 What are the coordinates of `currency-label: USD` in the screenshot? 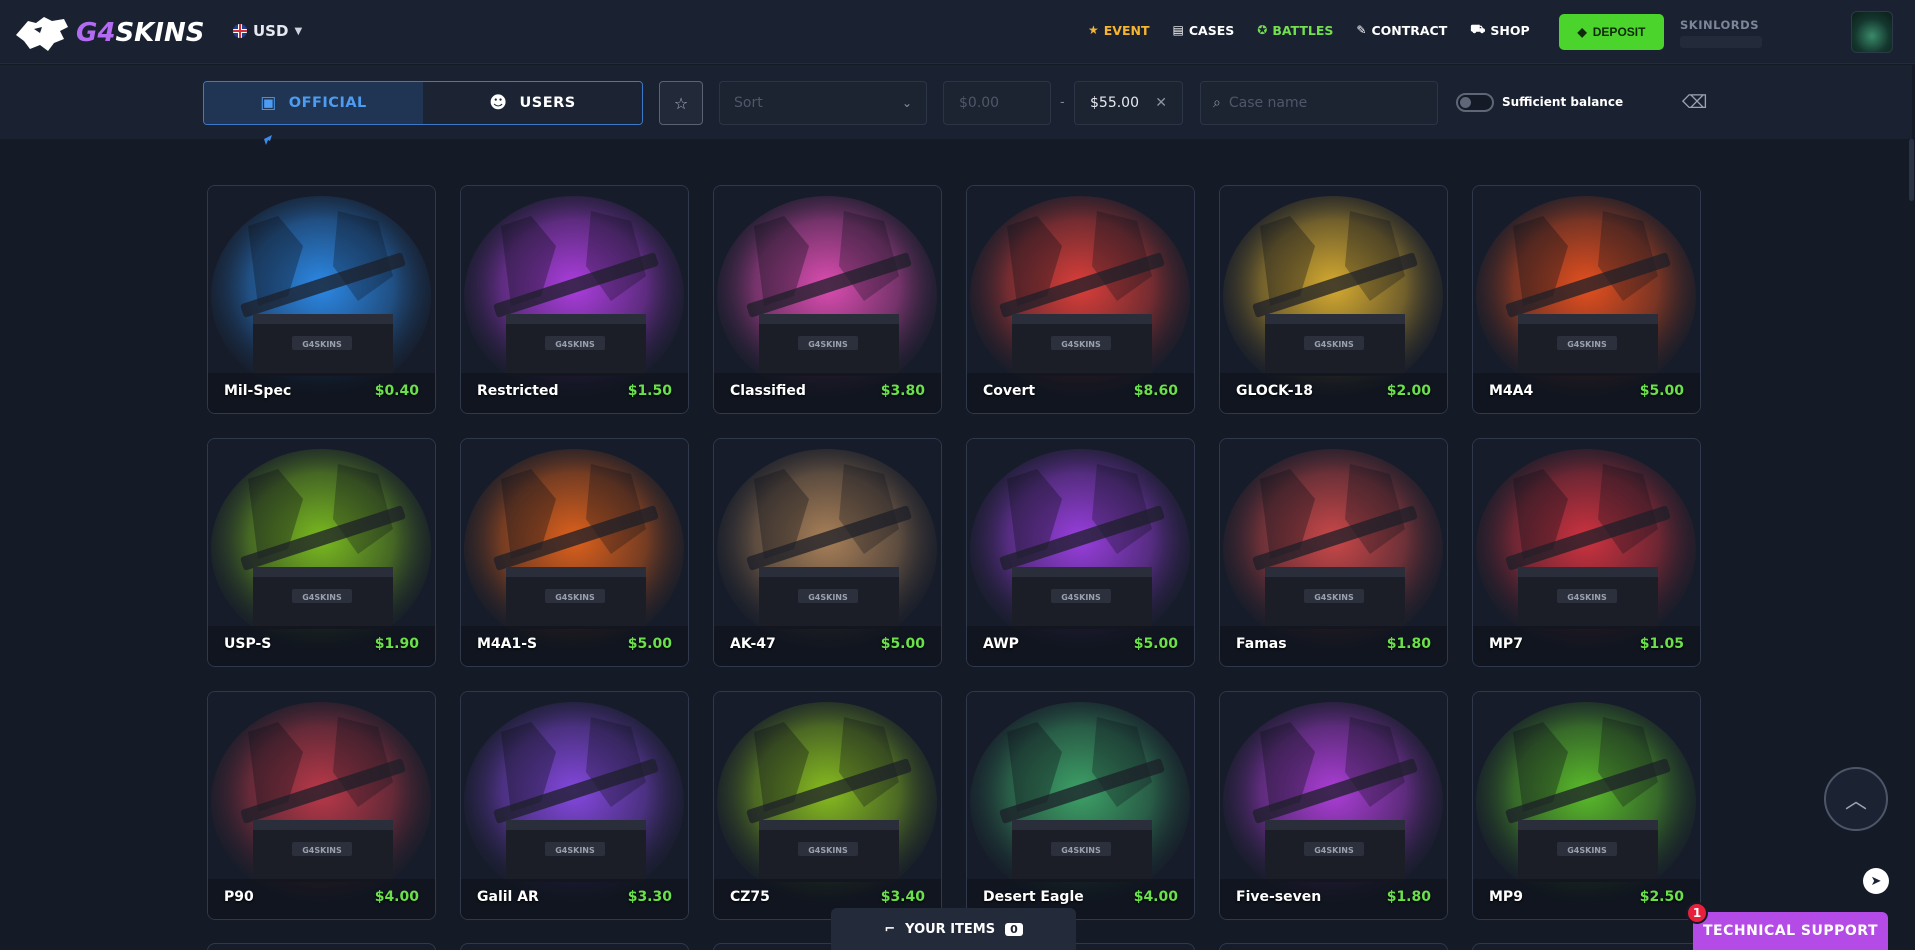 It's located at (271, 31).